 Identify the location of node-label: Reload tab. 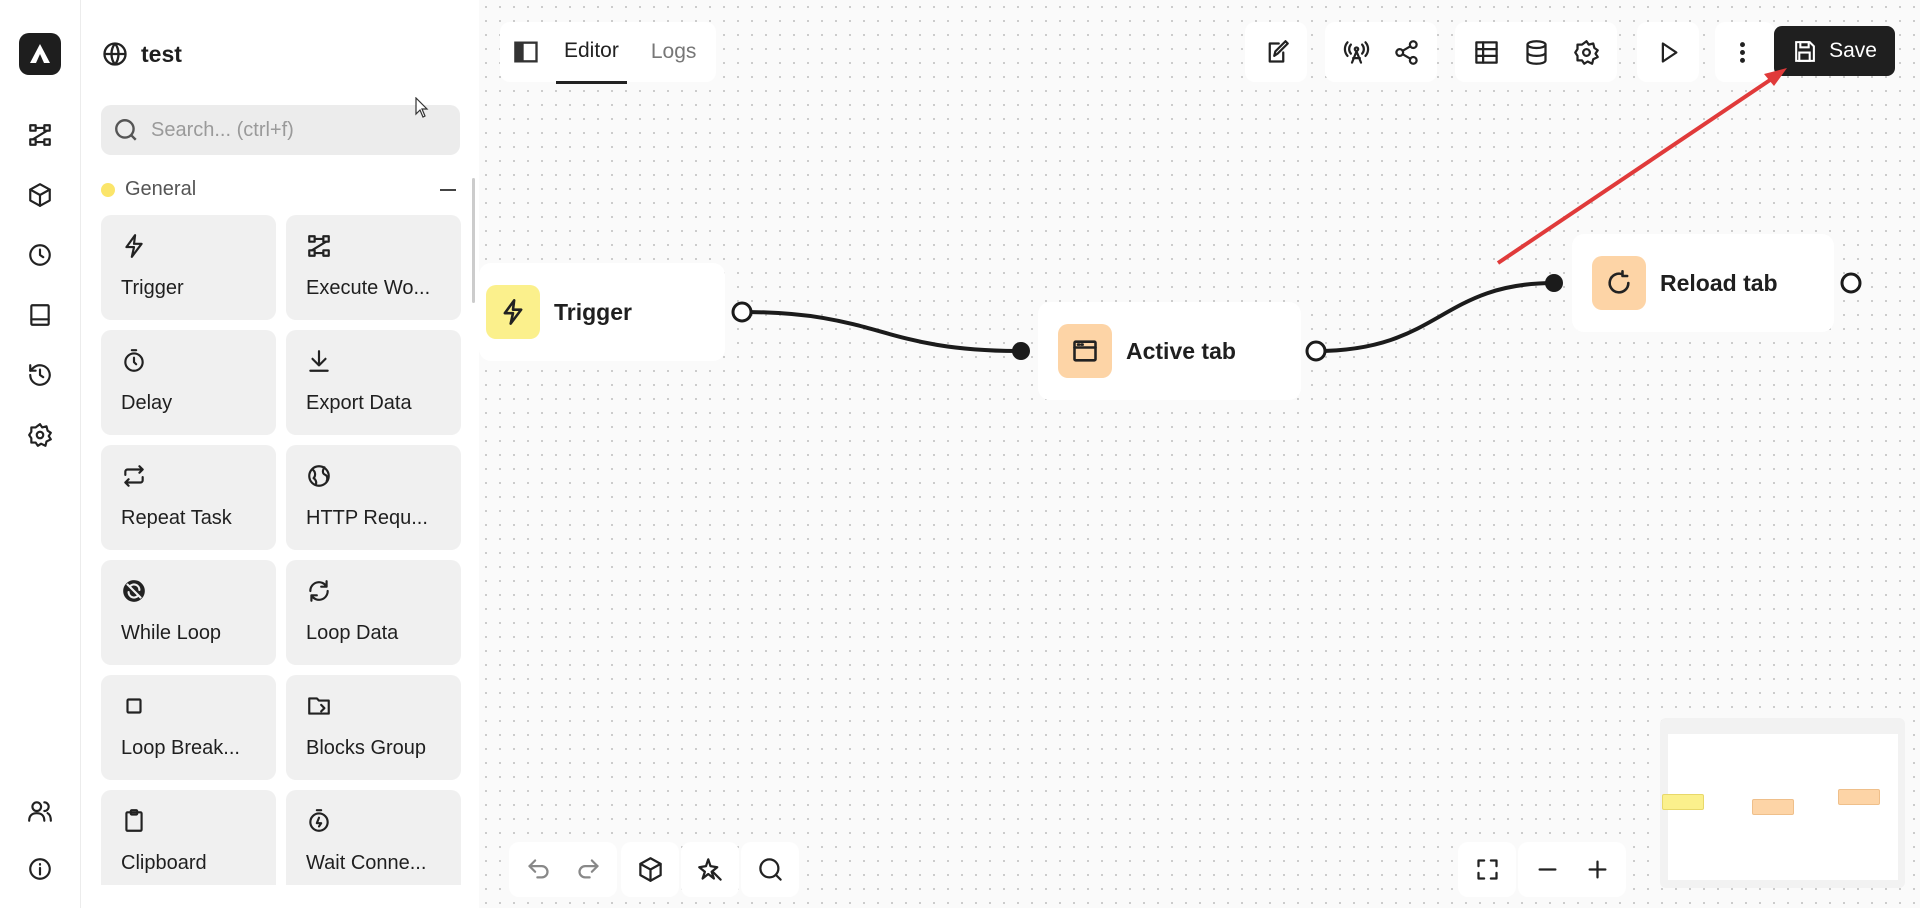
(1719, 282).